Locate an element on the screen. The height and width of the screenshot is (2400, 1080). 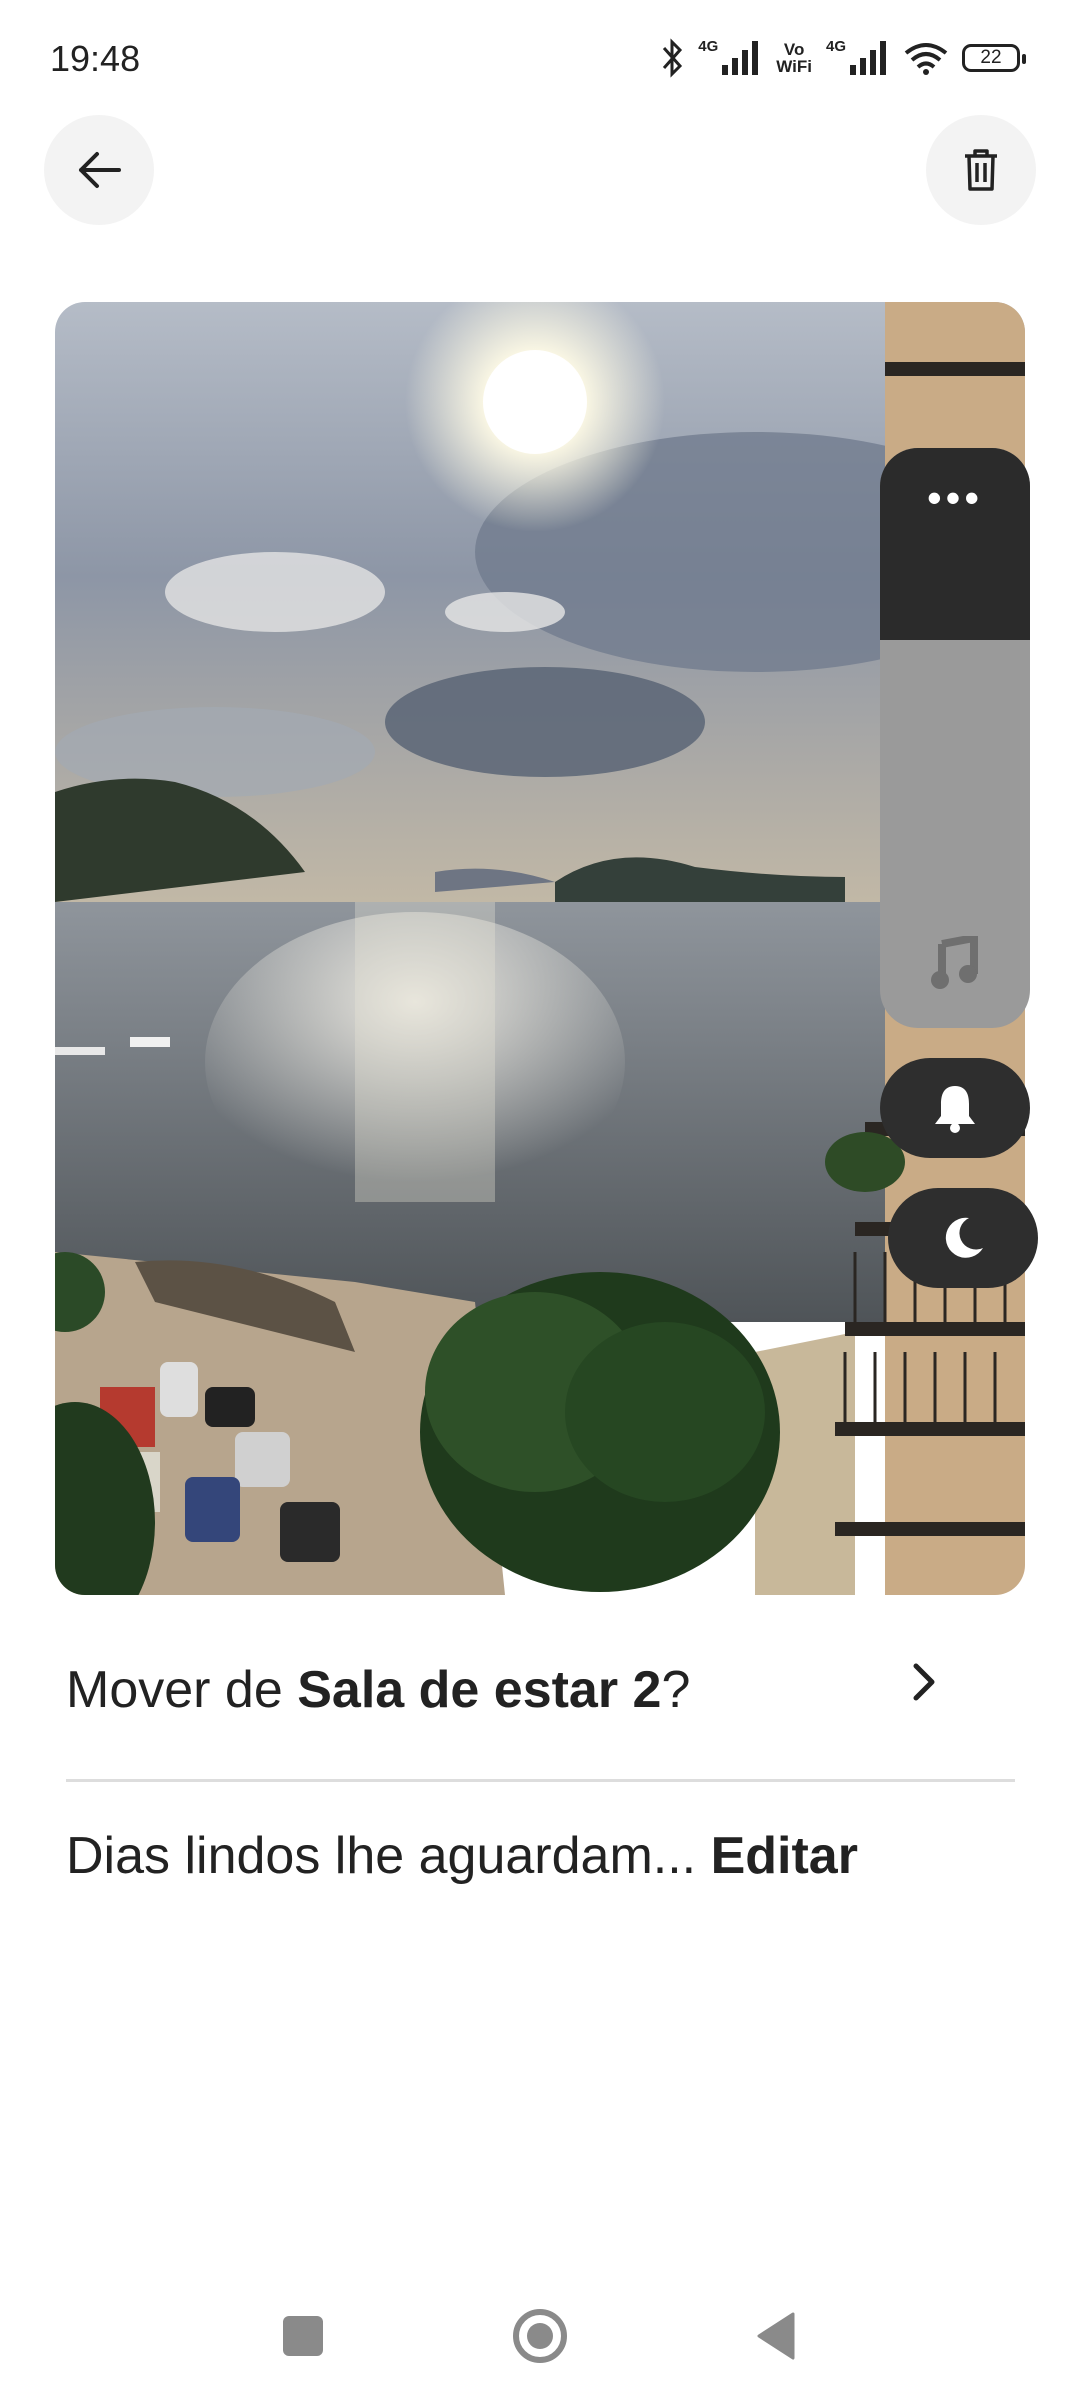
ringer-toggle-button is located at coordinates (955, 1108).